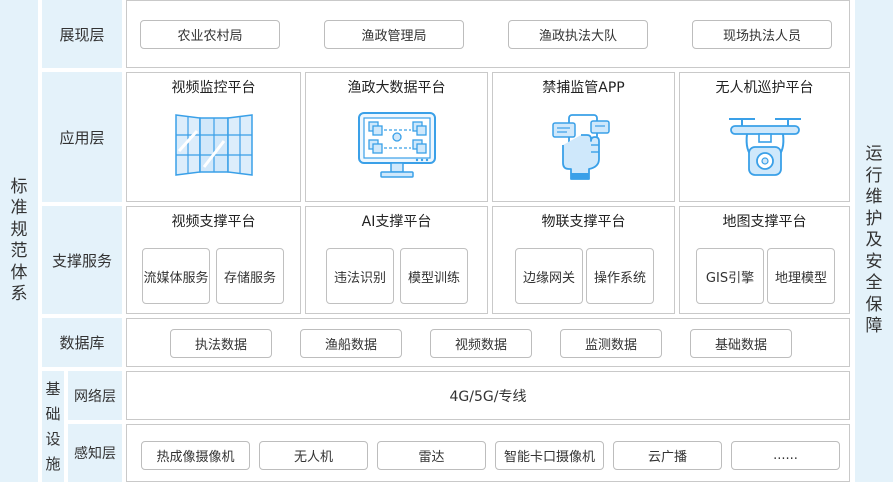 The width and height of the screenshot is (893, 482). What do you see at coordinates (82, 342) in the screenshot?
I see `database-layer-label: 数据库` at bounding box center [82, 342].